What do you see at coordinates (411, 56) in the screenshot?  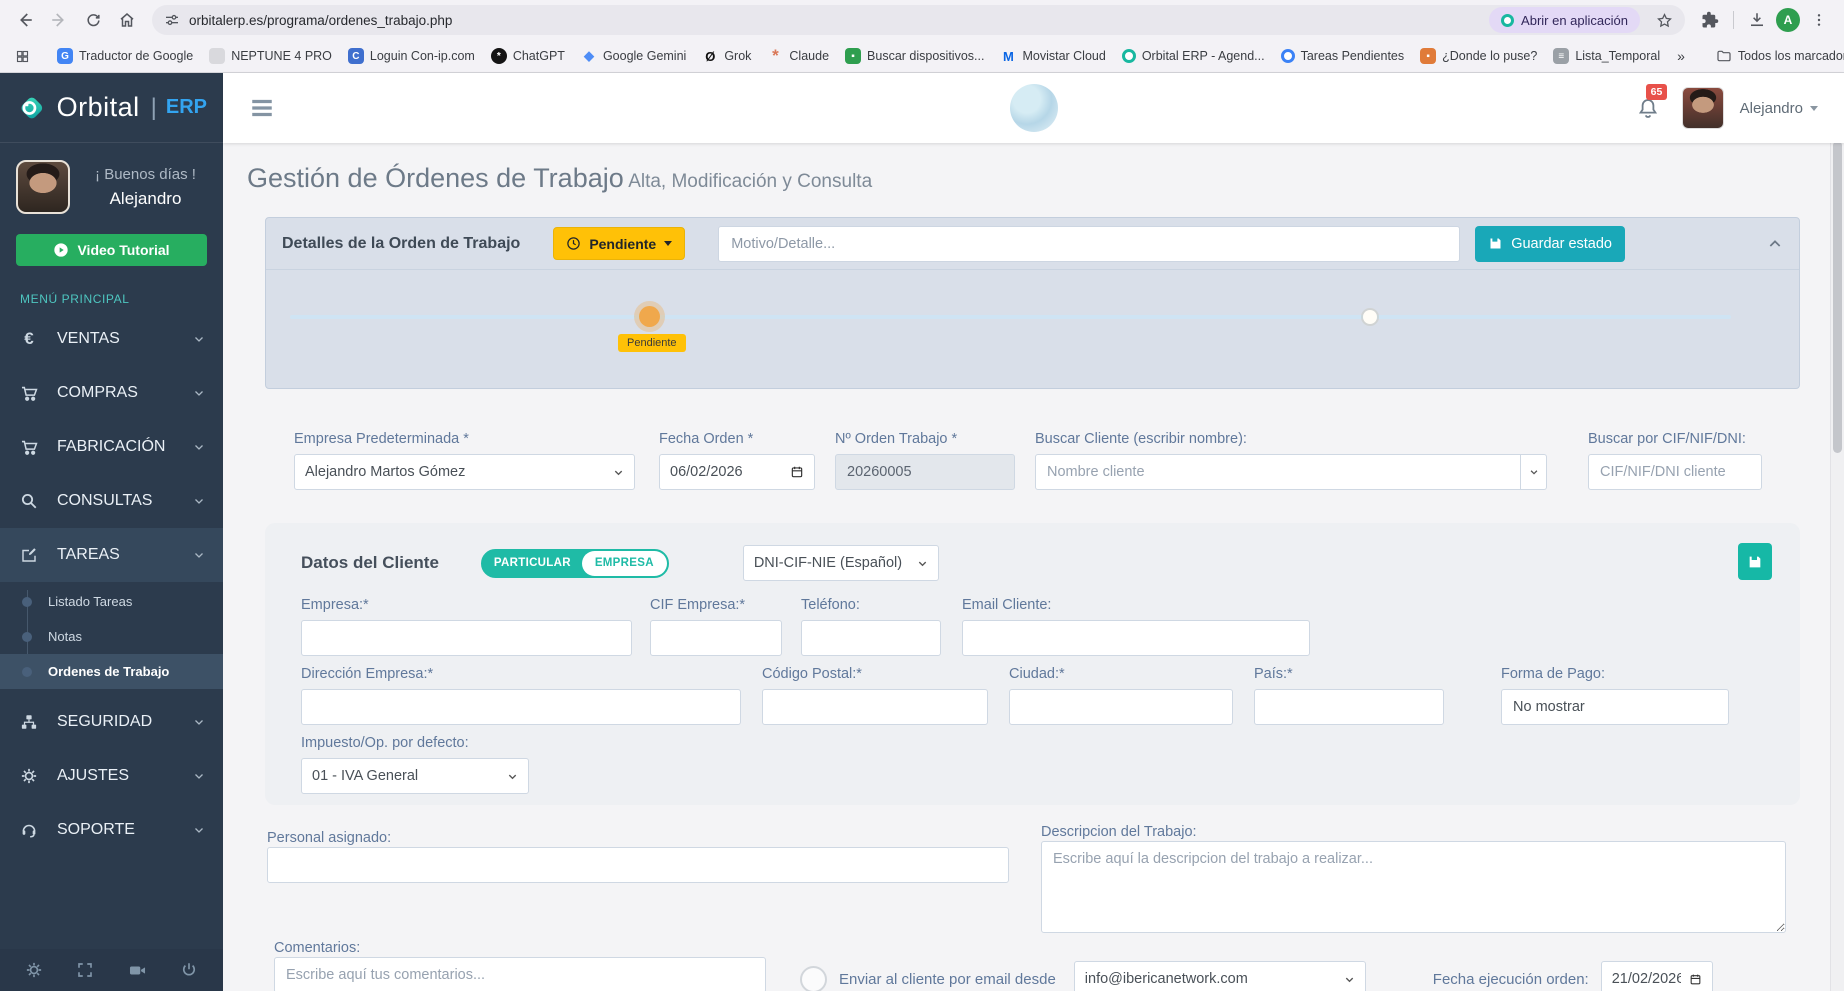 I see `bookmark-item: C Loguin Con-ip.com` at bounding box center [411, 56].